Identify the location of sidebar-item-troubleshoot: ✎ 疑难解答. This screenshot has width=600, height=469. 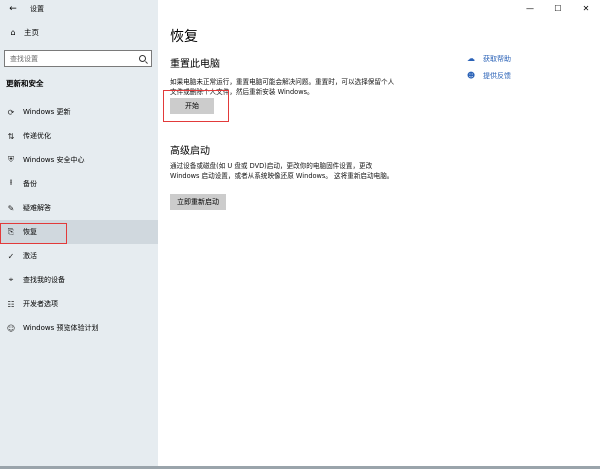
(79, 208).